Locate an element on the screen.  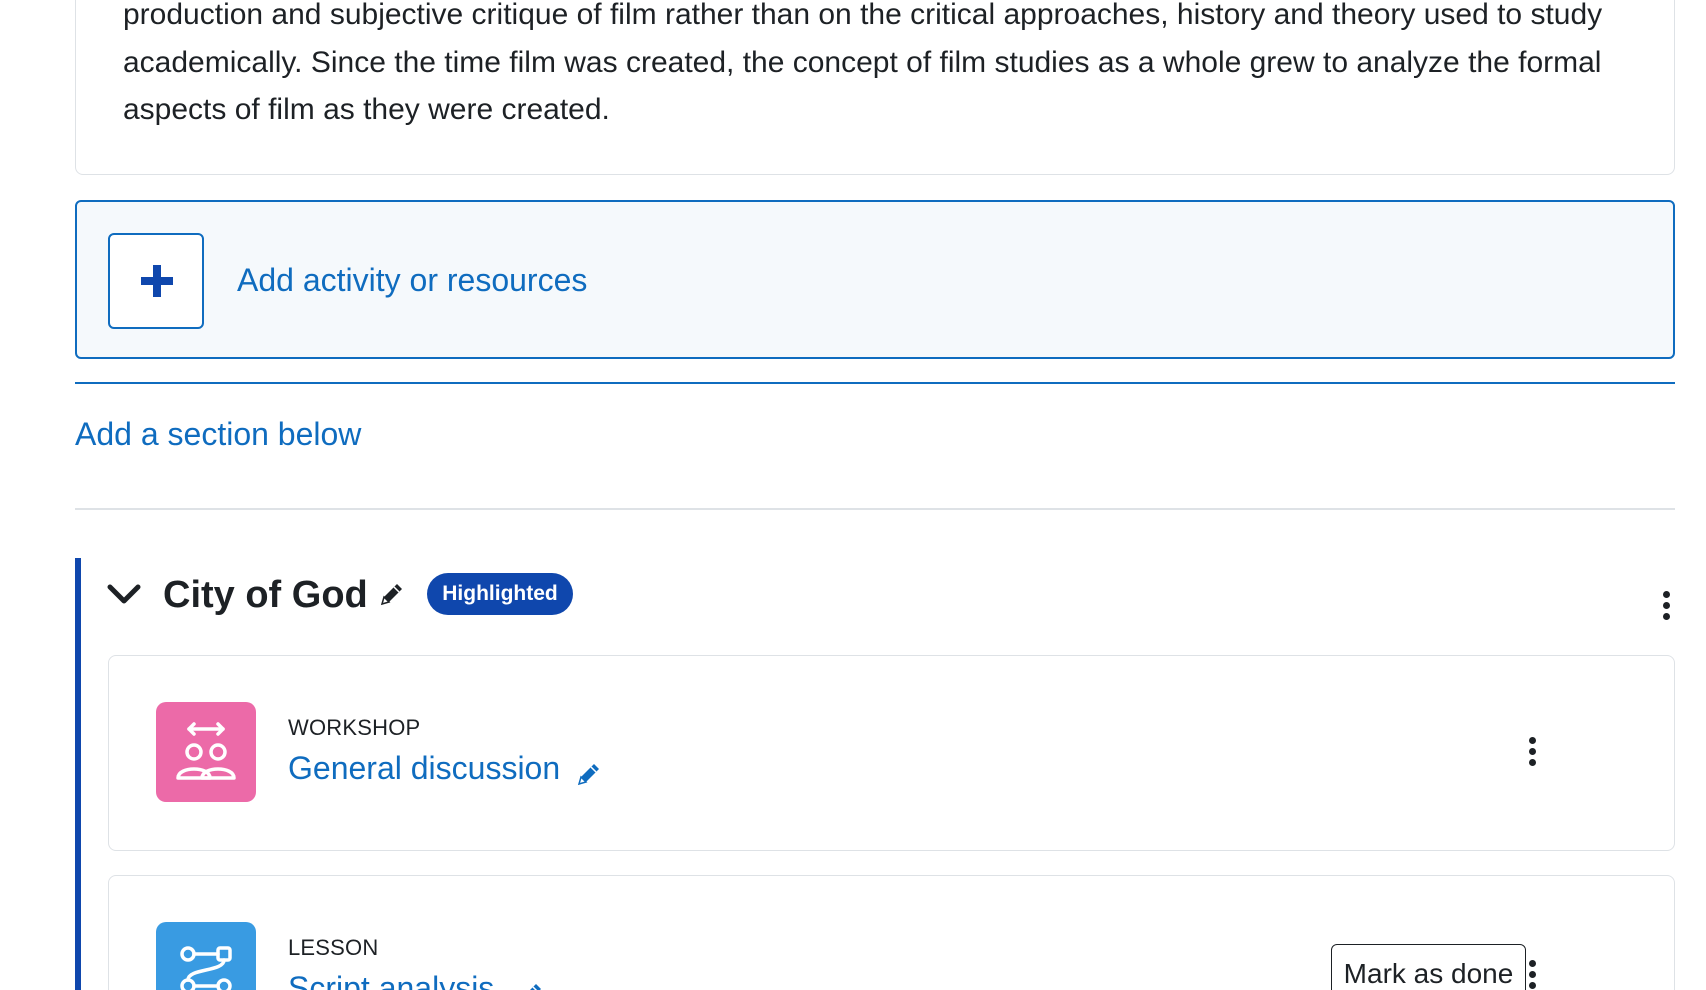
divider is located at coordinates (875, 509).